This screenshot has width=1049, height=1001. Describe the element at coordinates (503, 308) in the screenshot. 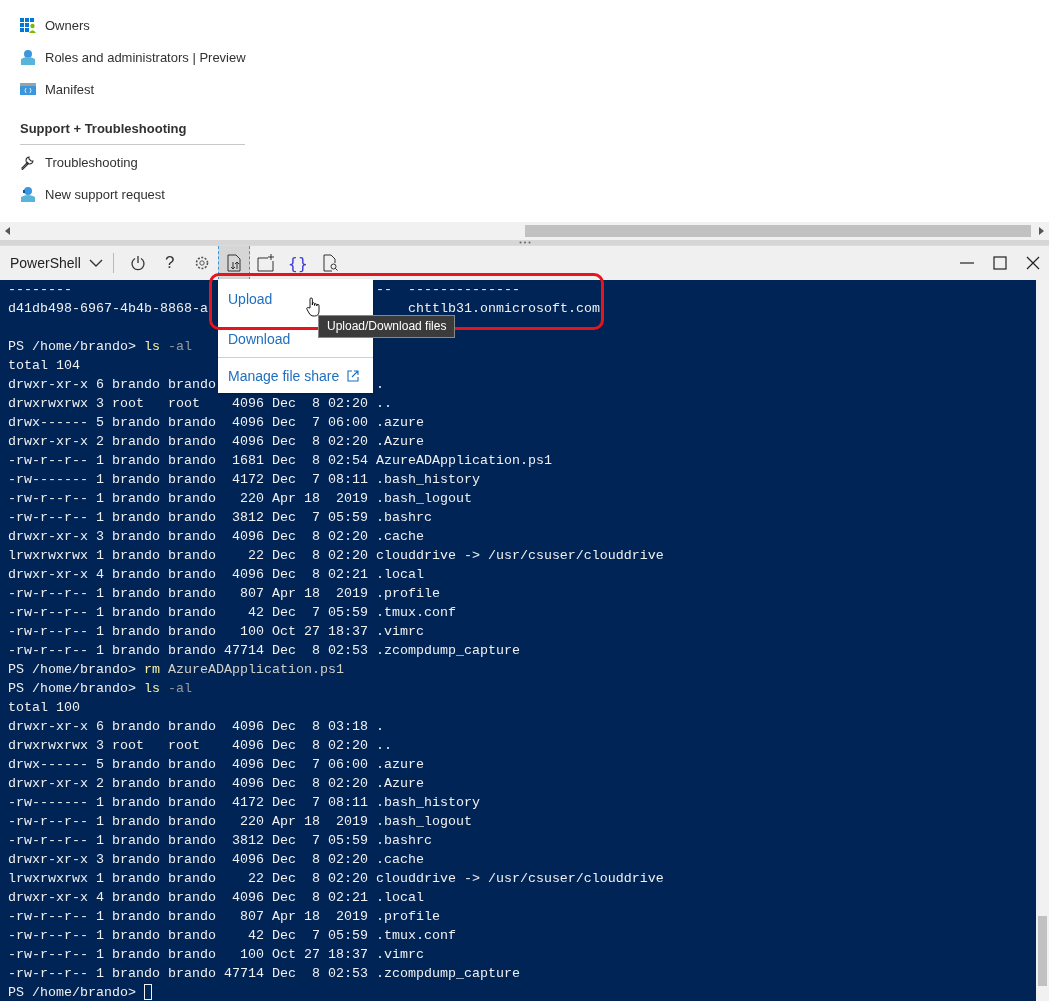

I see `terminal-line: chttlb31.onmicrosoft.com` at that location.